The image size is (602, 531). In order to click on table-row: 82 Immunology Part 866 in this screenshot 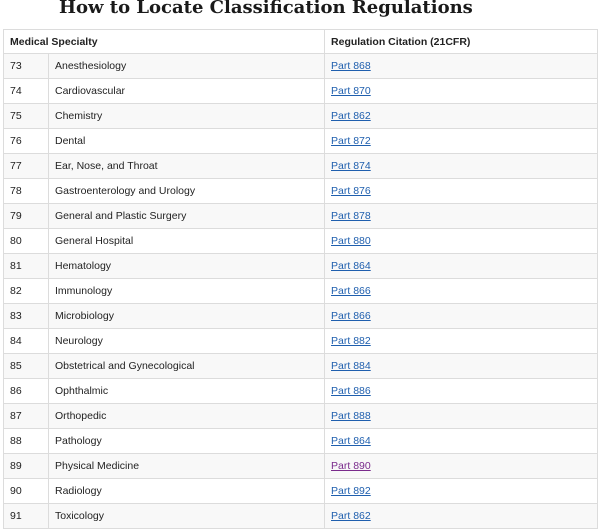, I will do `click(301, 291)`.